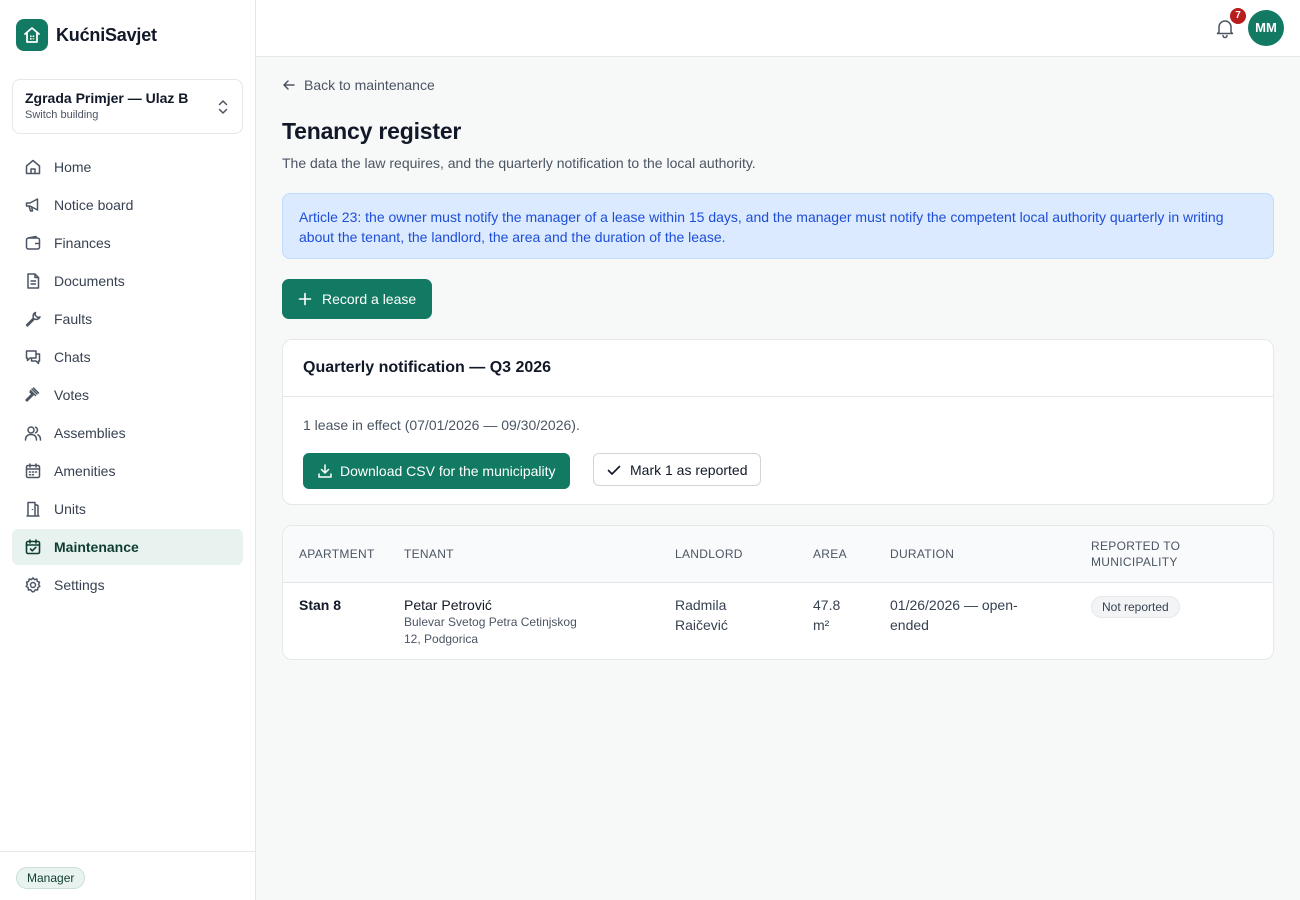  Describe the element at coordinates (441, 639) in the screenshot. I see `cell-tenant-address-line-2: 12, Podgorica` at that location.